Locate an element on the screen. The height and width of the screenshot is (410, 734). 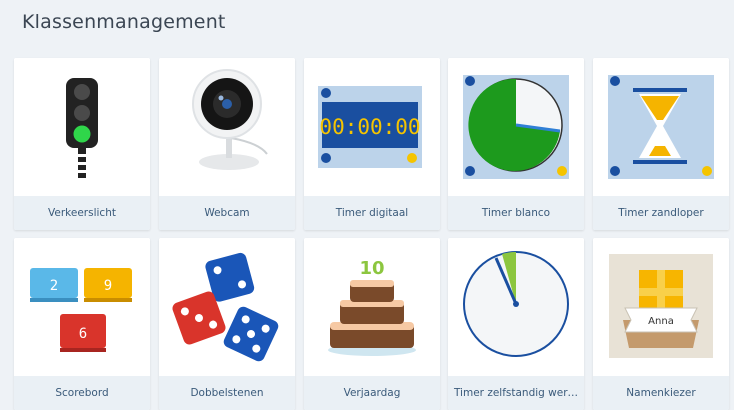
birthday-cake-icon: 10 is located at coordinates (372, 307).